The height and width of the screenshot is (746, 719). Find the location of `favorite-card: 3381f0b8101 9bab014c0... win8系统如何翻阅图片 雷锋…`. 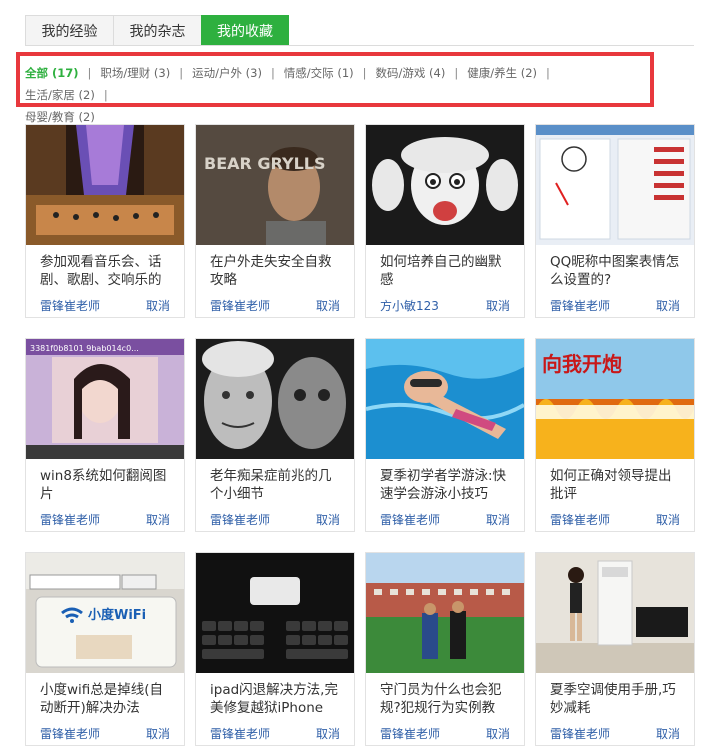

favorite-card: 3381f0b8101 9bab014c0... win8系统如何翻阅图片 雷锋… is located at coordinates (105, 435).